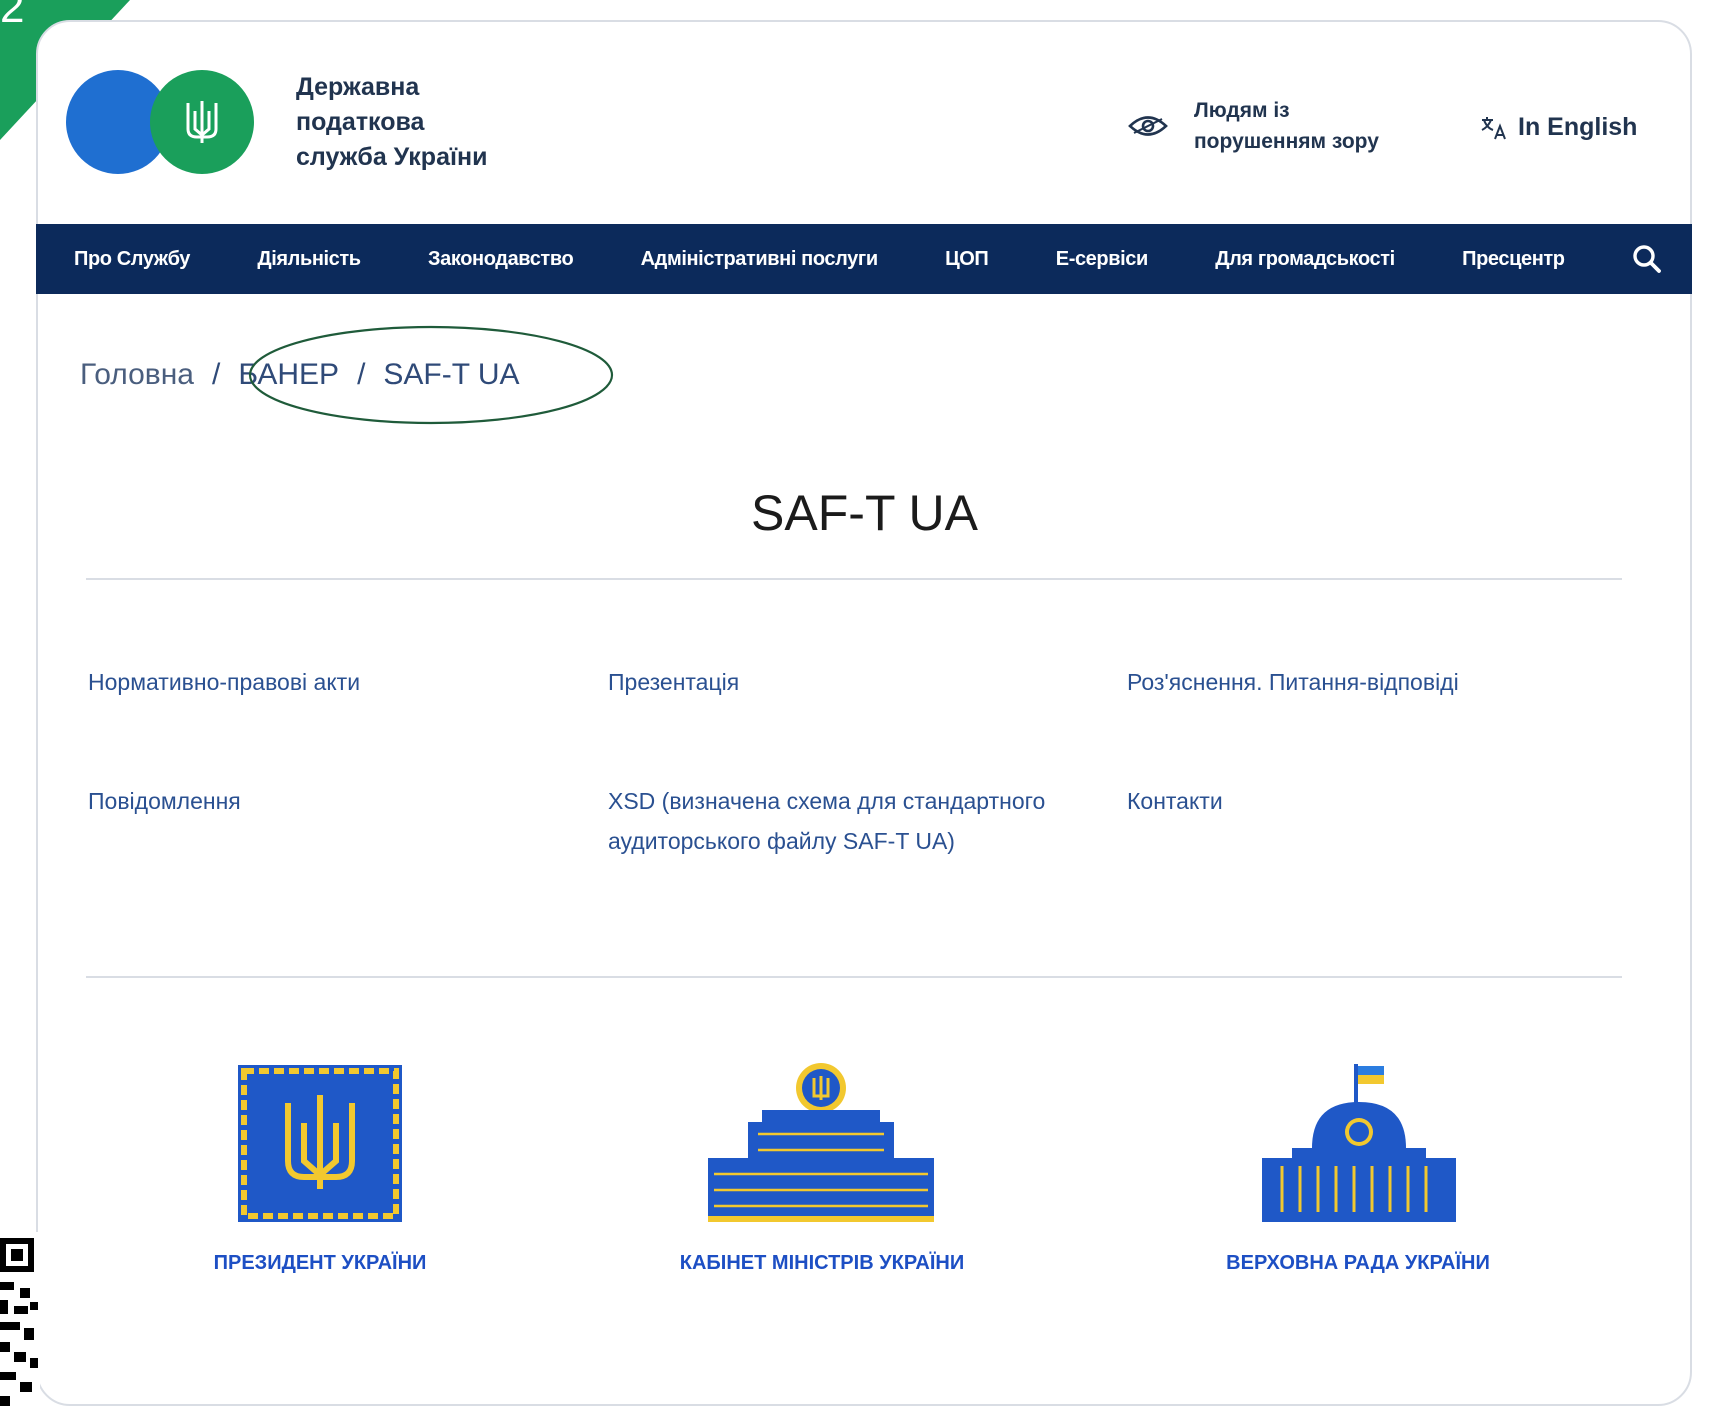 The image size is (1729, 1409). Describe the element at coordinates (392, 157) in the screenshot. I see `site-name-line: служба України` at that location.